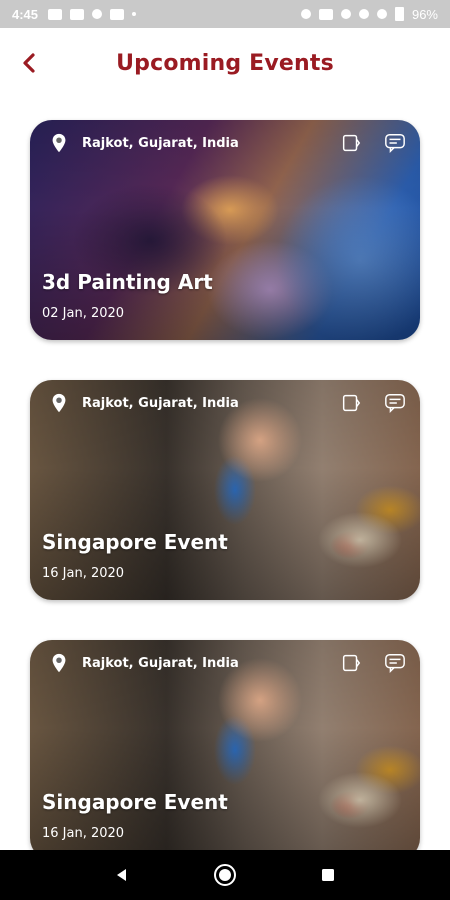 The width and height of the screenshot is (450, 900). What do you see at coordinates (77, 14) in the screenshot?
I see `link-icon` at bounding box center [77, 14].